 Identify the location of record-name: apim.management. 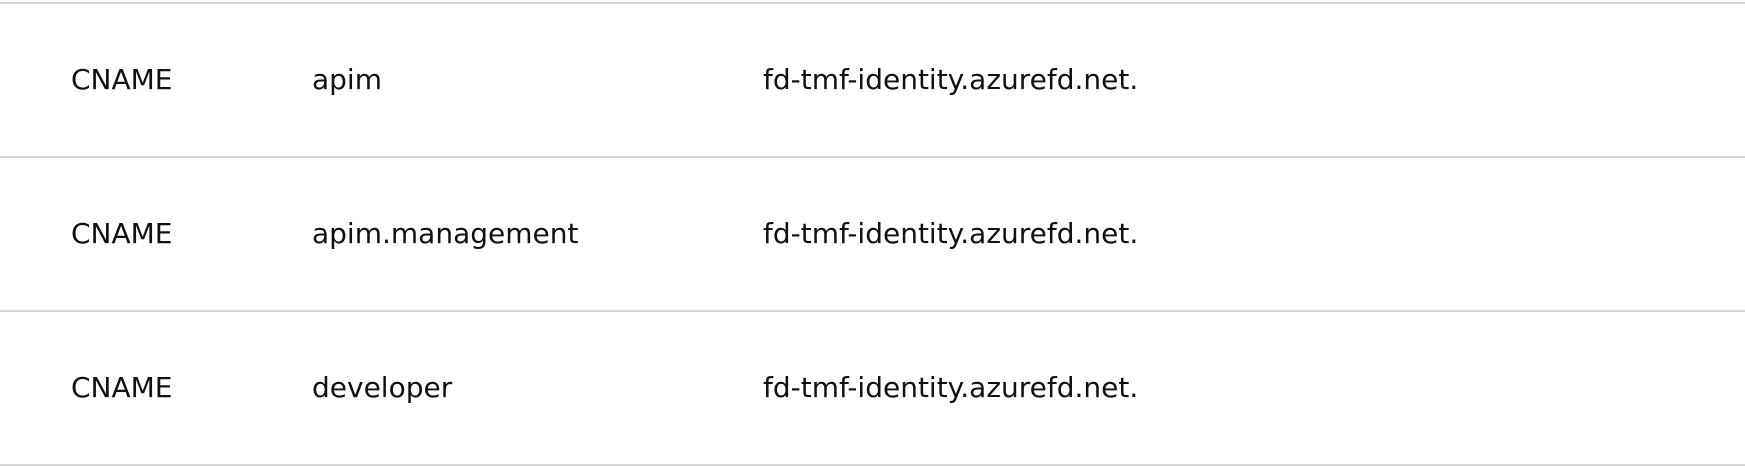
(445, 233).